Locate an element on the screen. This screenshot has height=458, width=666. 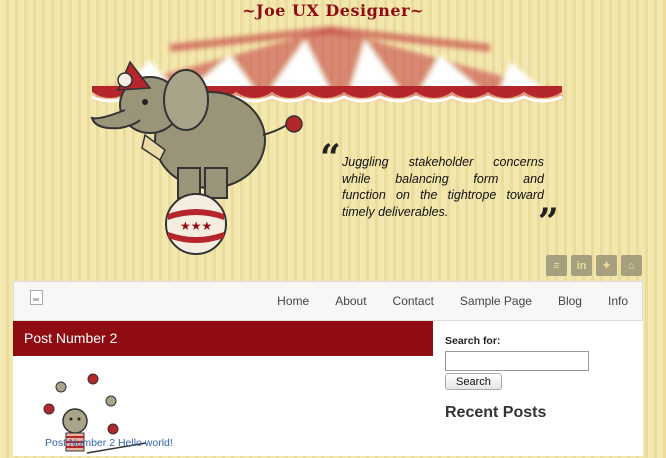
stackoverflow-icon: ≡ is located at coordinates (556, 265).